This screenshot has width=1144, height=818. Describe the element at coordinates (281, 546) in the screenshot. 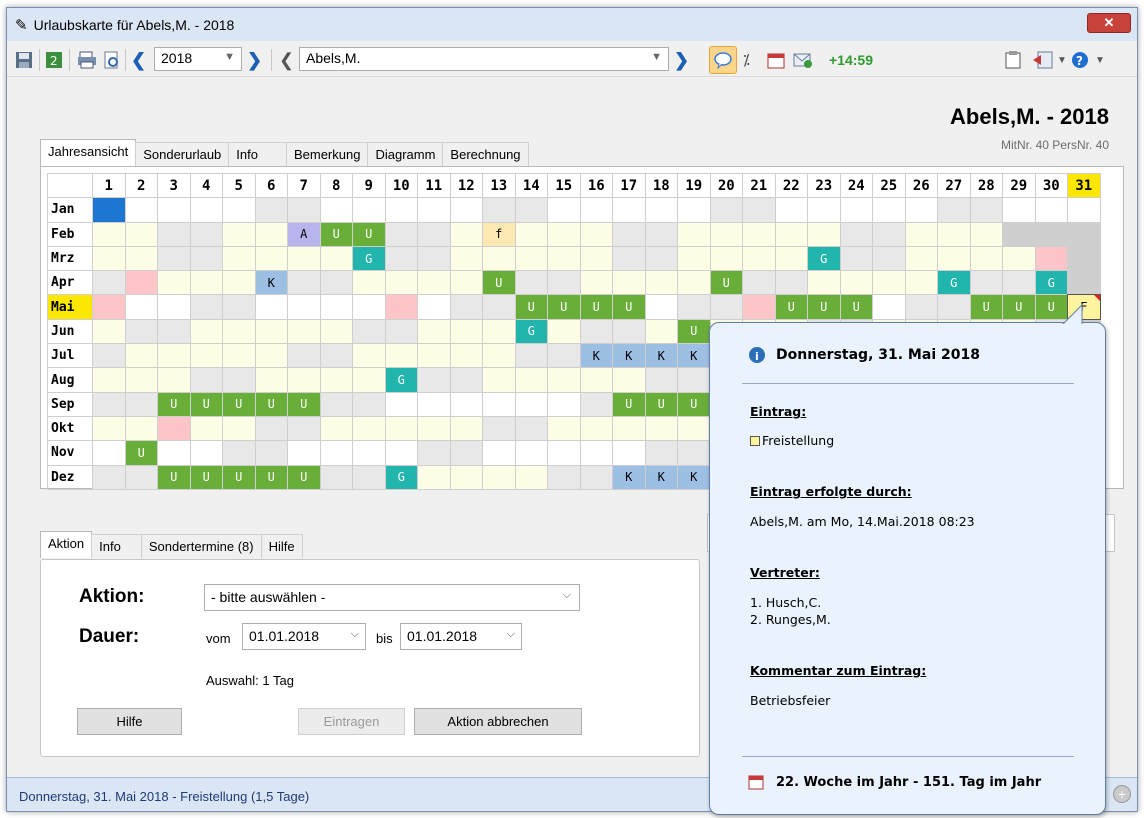

I see `tab-hilfe: Hilfe` at that location.